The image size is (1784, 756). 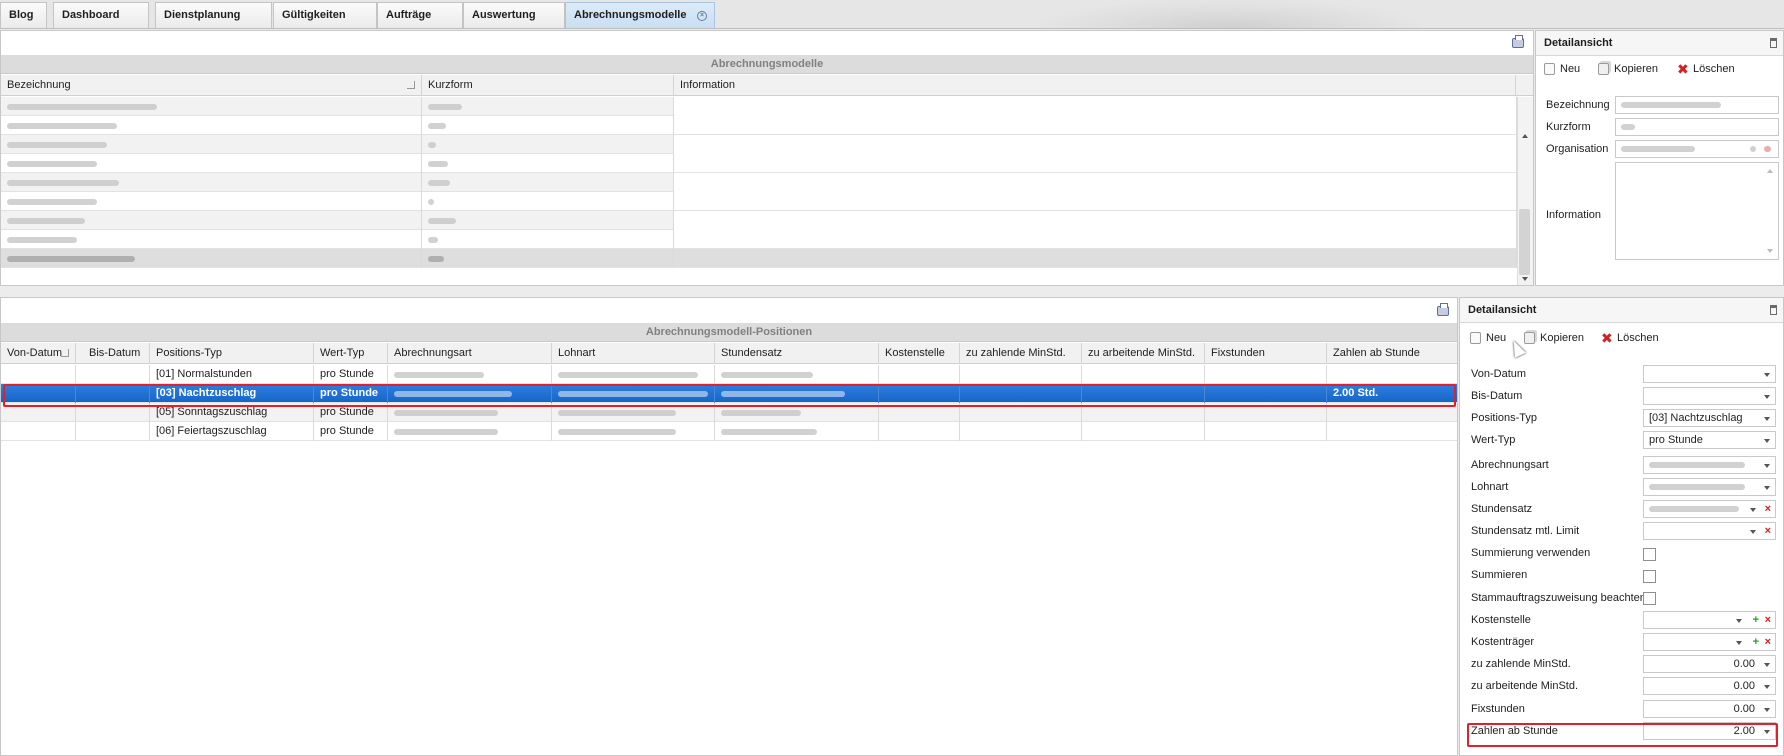 What do you see at coordinates (702, 16) in the screenshot?
I see `close-tab-icon: ×` at bounding box center [702, 16].